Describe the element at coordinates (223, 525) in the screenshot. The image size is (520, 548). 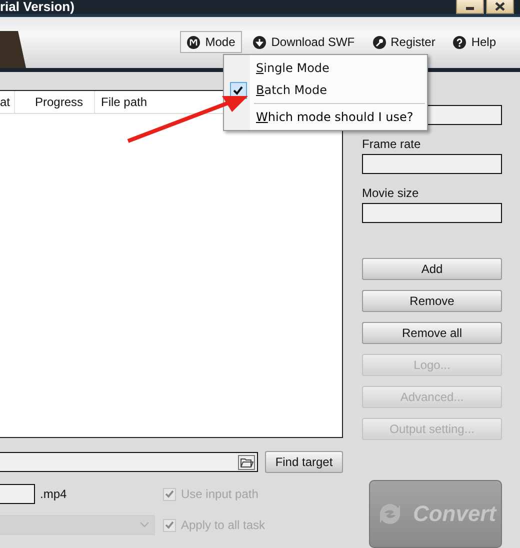
I see `checkbox-label: Apply to all task` at that location.